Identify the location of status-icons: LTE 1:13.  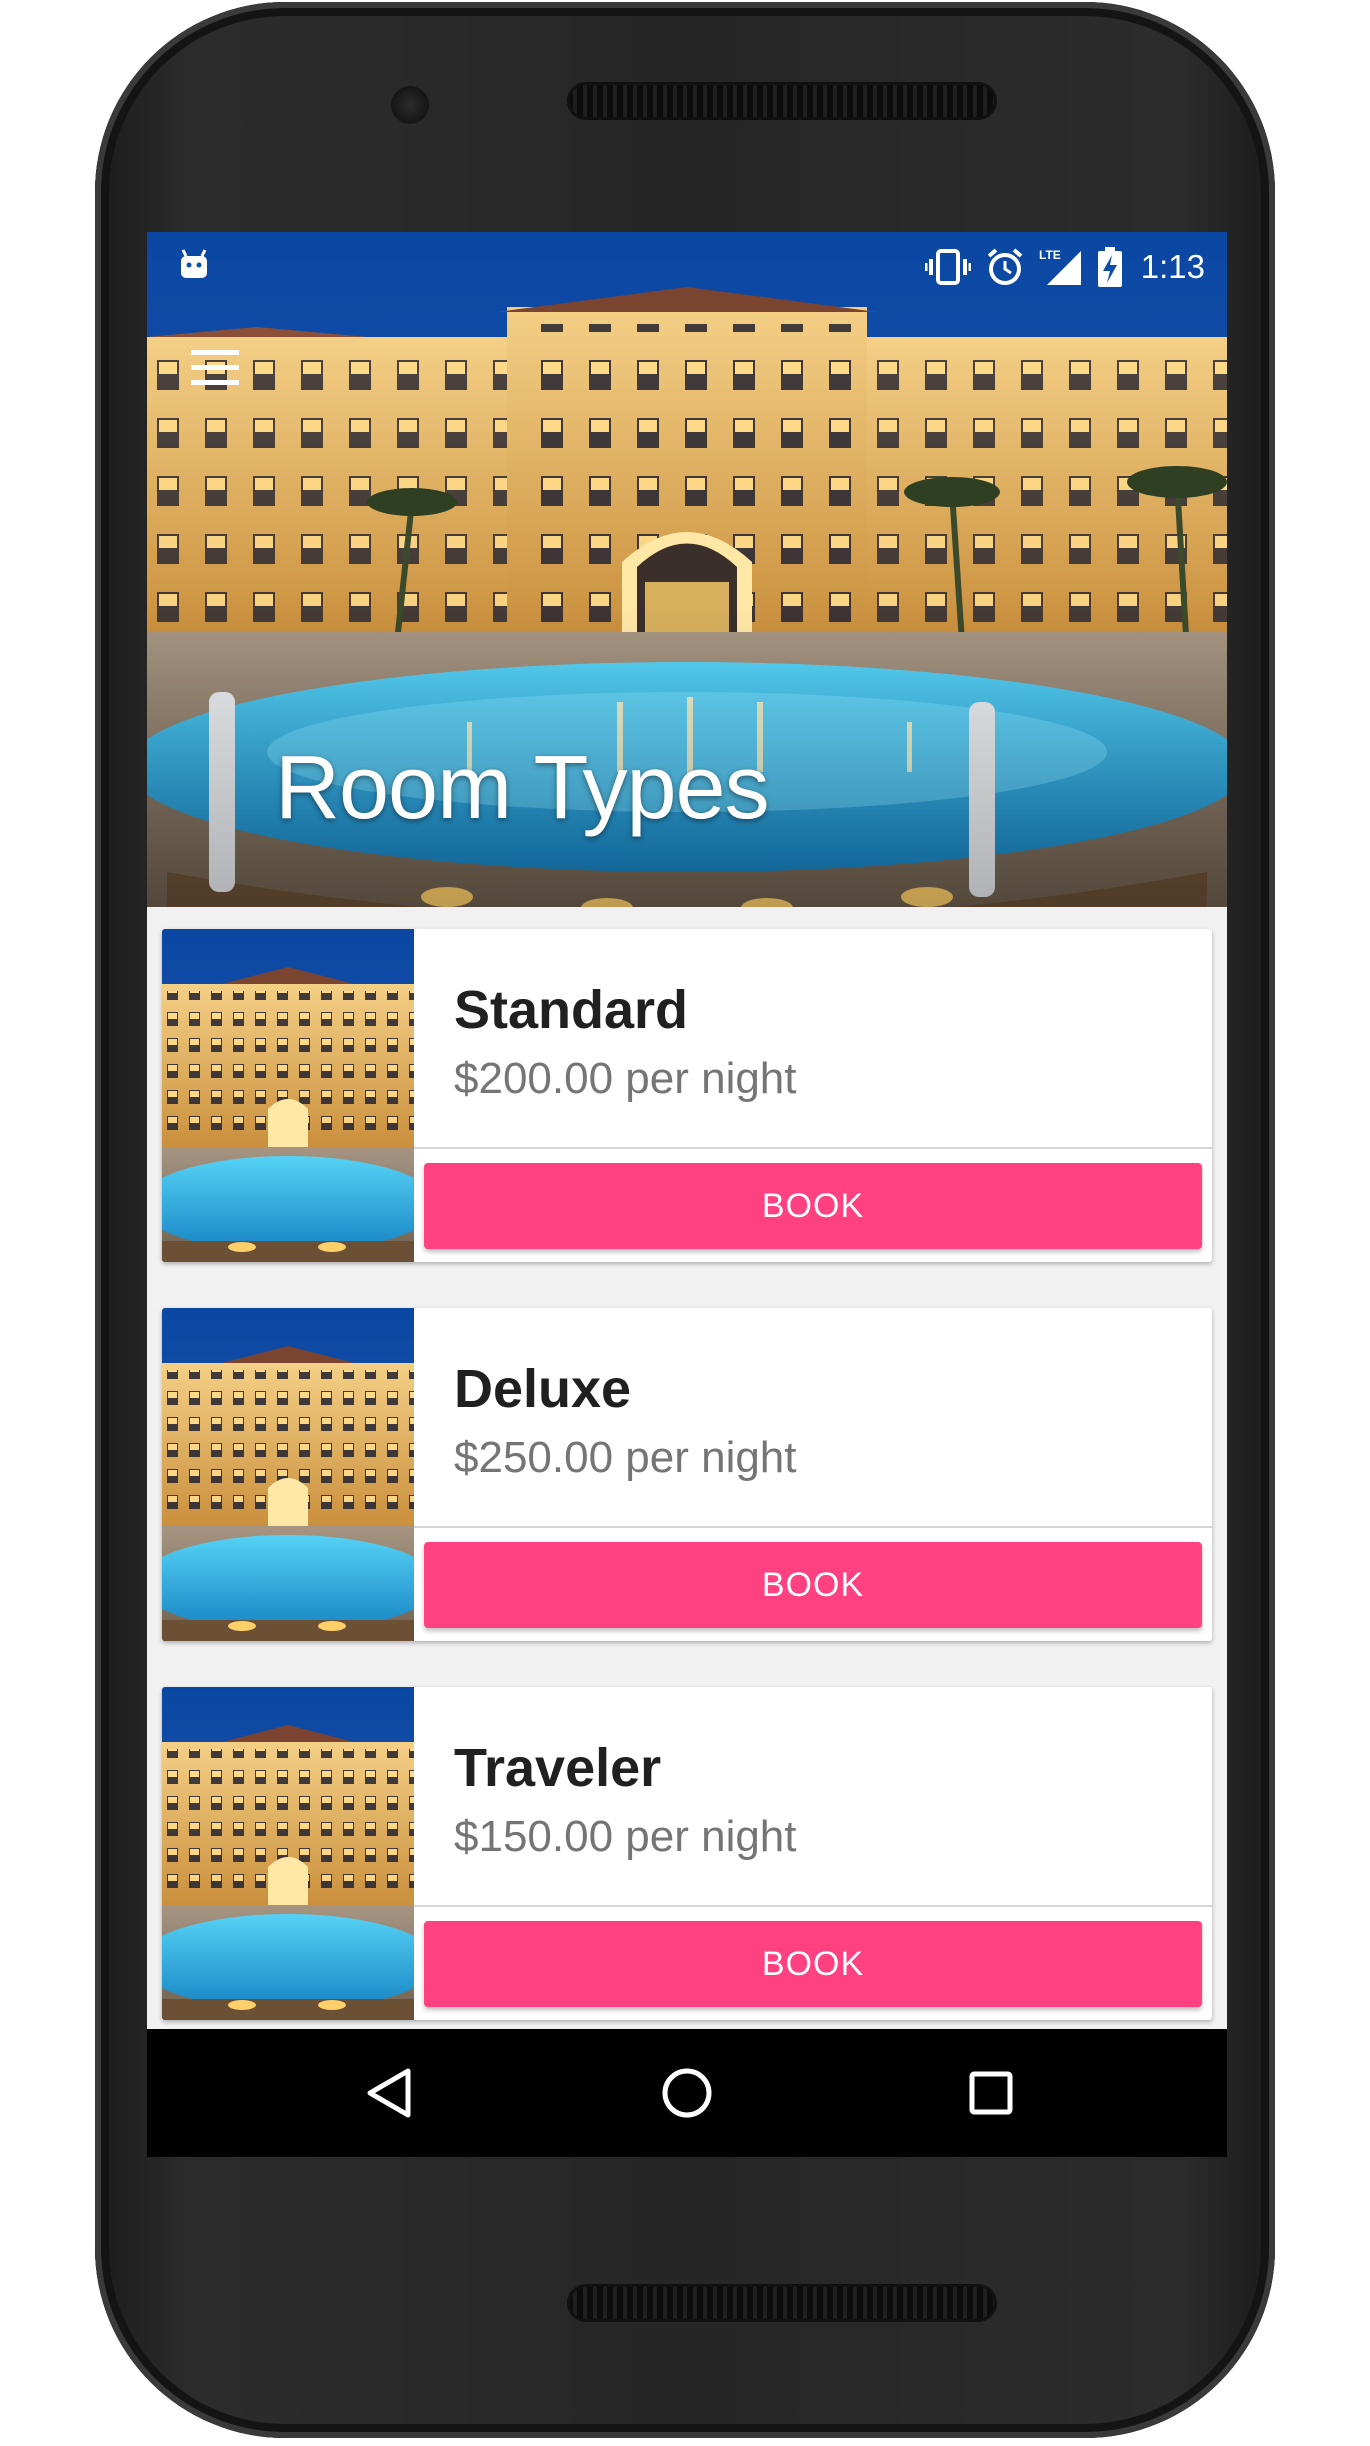
(1064, 267).